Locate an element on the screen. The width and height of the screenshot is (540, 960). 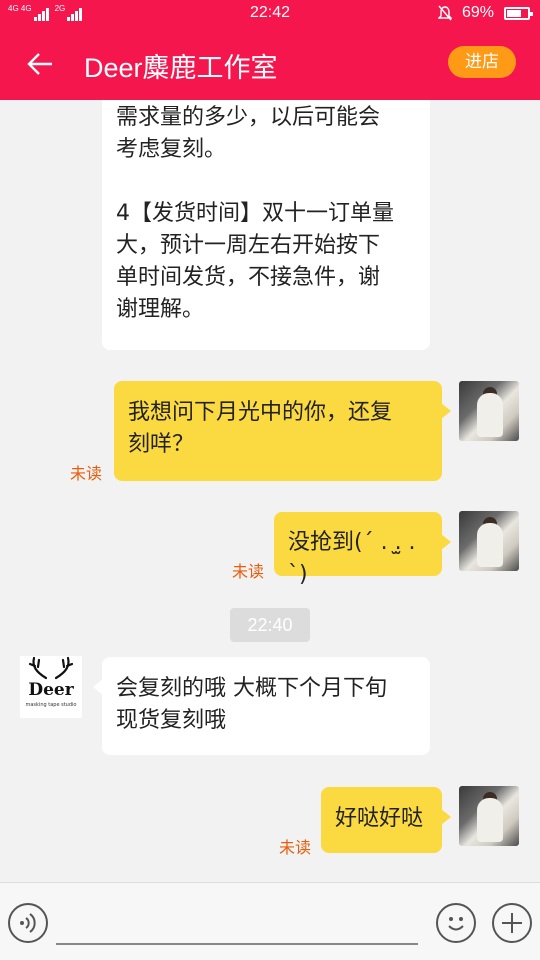
status-bar: 4G 4G 2G 22:42 69% is located at coordinates (270, 14).